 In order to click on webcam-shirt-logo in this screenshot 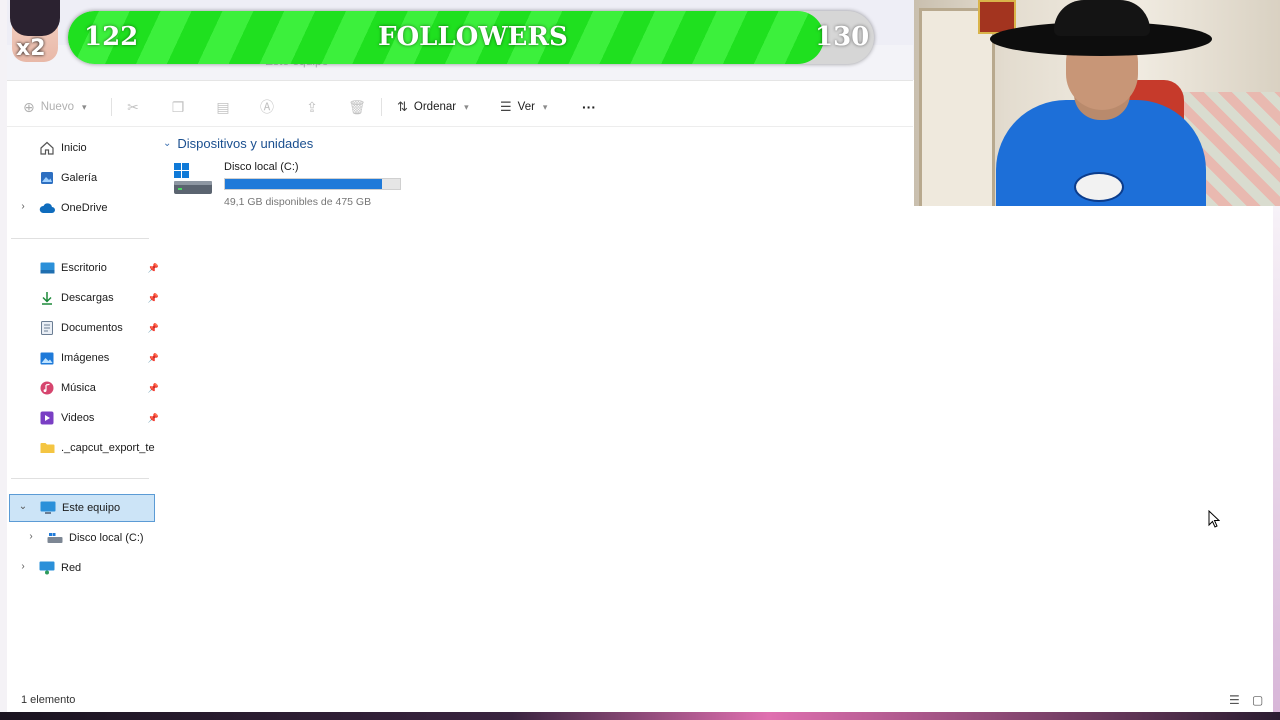, I will do `click(1099, 187)`.